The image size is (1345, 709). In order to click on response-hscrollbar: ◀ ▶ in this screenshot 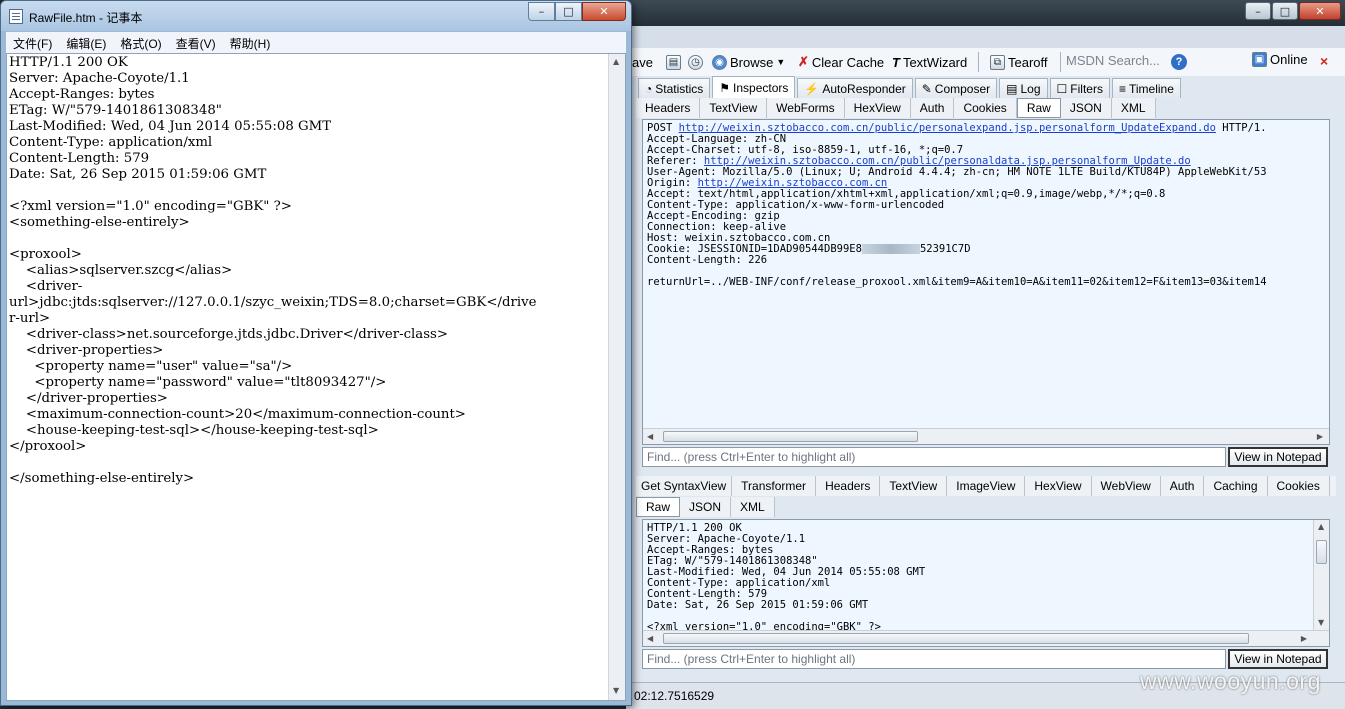, I will do `click(986, 638)`.